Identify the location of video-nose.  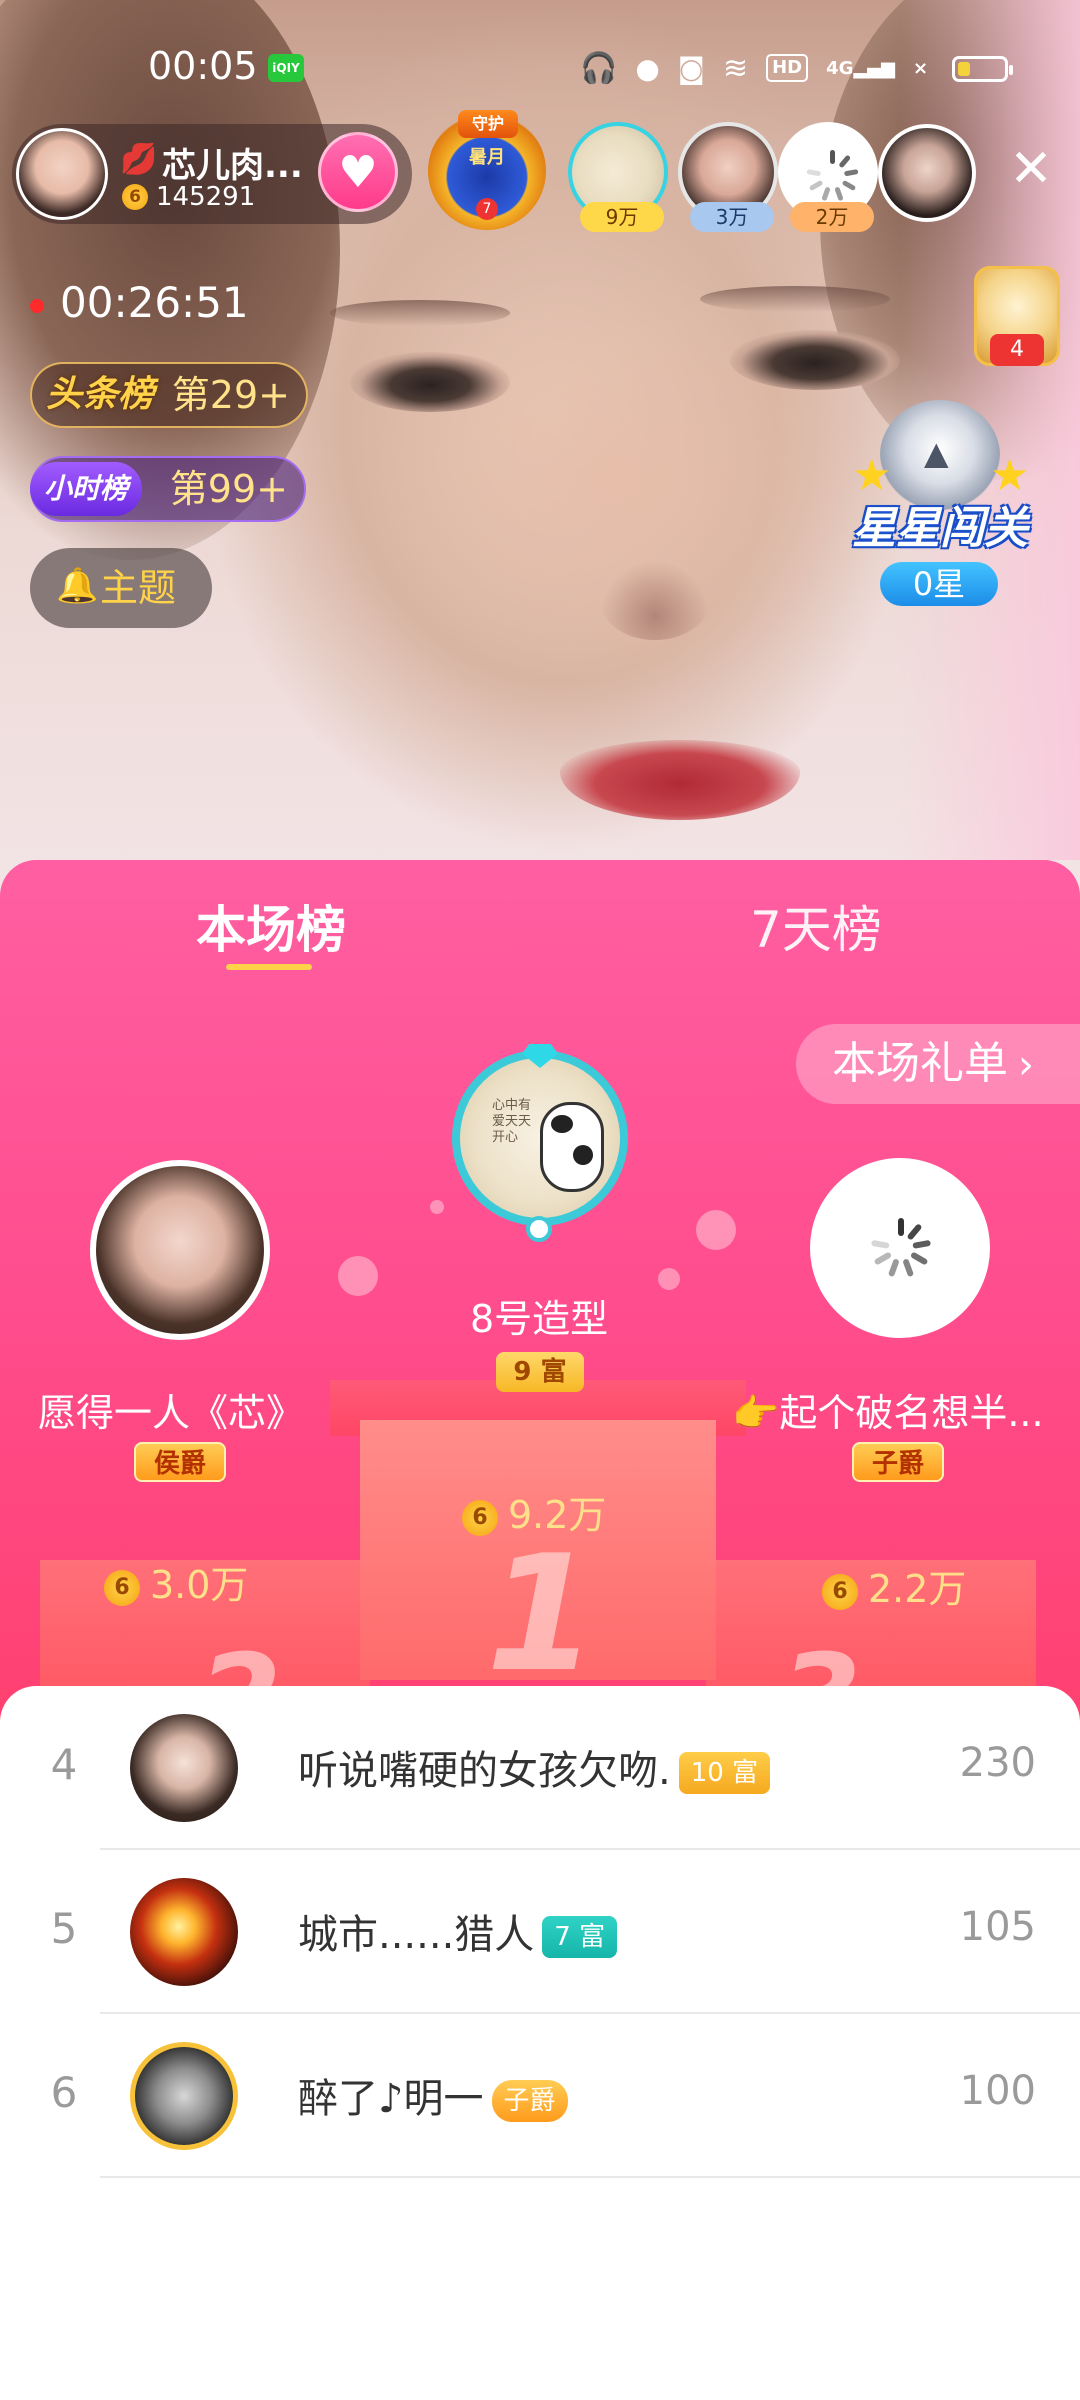
(655, 600).